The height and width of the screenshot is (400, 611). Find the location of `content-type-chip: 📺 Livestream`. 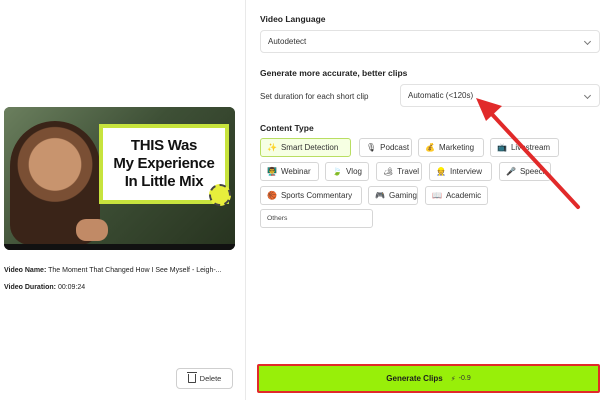

content-type-chip: 📺 Livestream is located at coordinates (524, 147).